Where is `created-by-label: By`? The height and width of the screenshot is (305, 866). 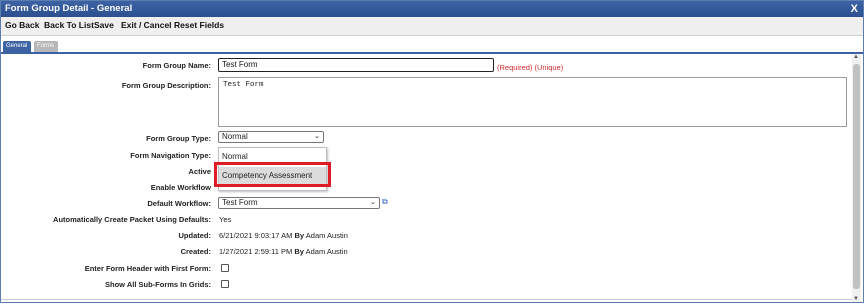 created-by-label: By is located at coordinates (299, 251).